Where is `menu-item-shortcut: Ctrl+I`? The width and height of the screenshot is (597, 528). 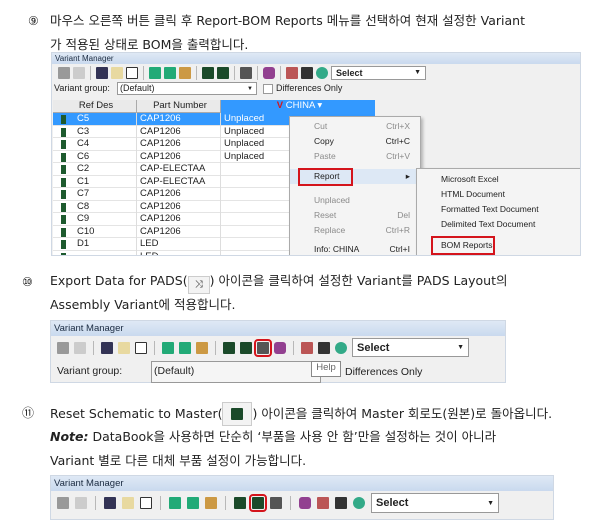
menu-item-shortcut: Ctrl+I is located at coordinates (399, 249).